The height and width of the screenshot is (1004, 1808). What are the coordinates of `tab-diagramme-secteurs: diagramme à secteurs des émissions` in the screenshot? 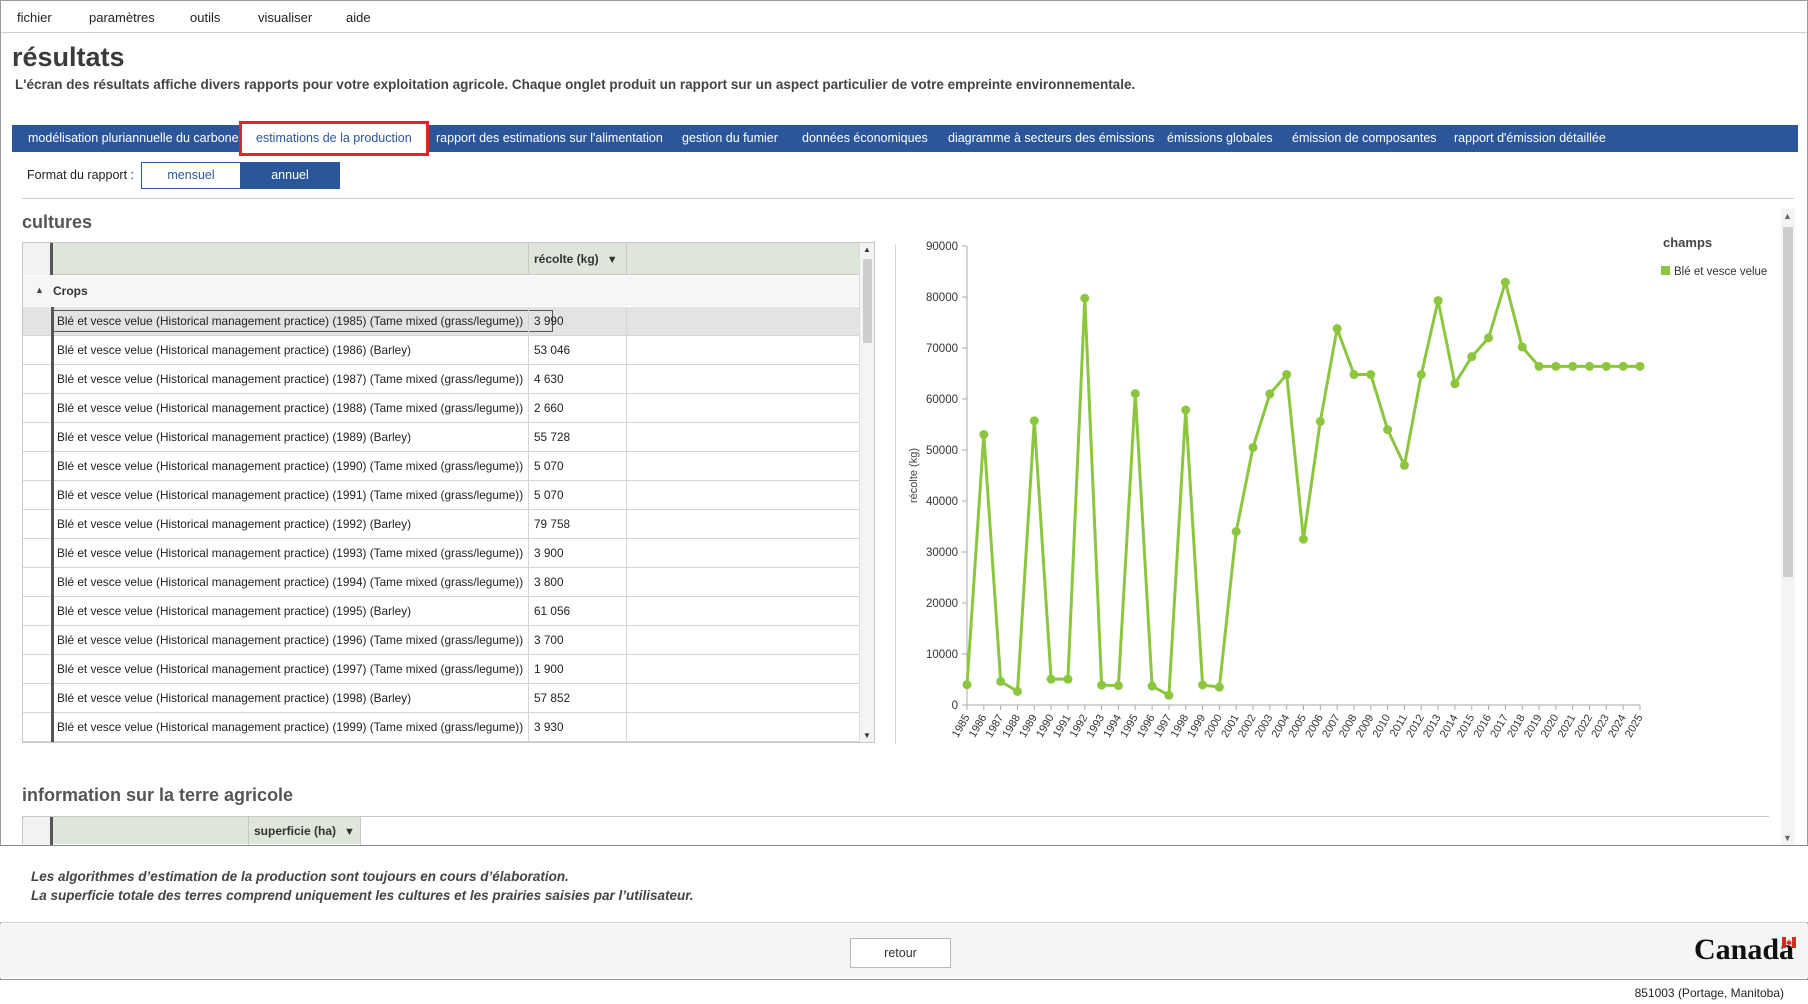 It's located at (1051, 138).